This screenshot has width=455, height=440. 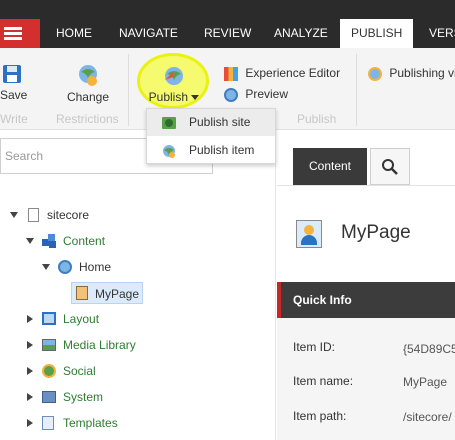 What do you see at coordinates (124, 397) in the screenshot?
I see `tree-item-system: System` at bounding box center [124, 397].